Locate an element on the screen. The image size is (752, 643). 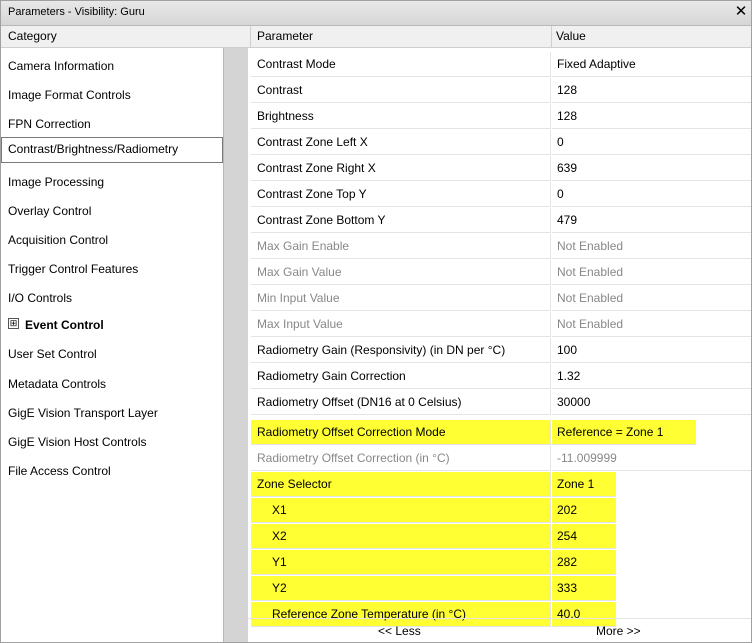
table-row: Contrast Zone Top Y0 is located at coordinates (499, 194).